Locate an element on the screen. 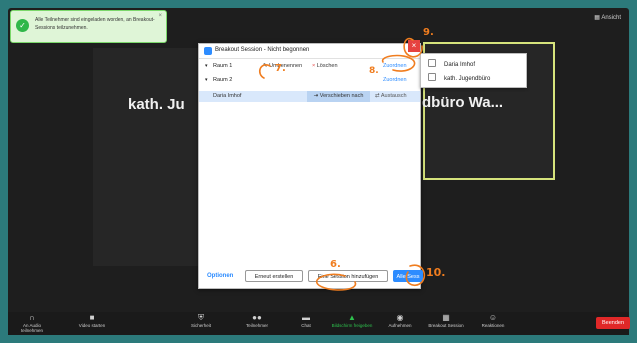  check-icon: ✓ is located at coordinates (22, 25).